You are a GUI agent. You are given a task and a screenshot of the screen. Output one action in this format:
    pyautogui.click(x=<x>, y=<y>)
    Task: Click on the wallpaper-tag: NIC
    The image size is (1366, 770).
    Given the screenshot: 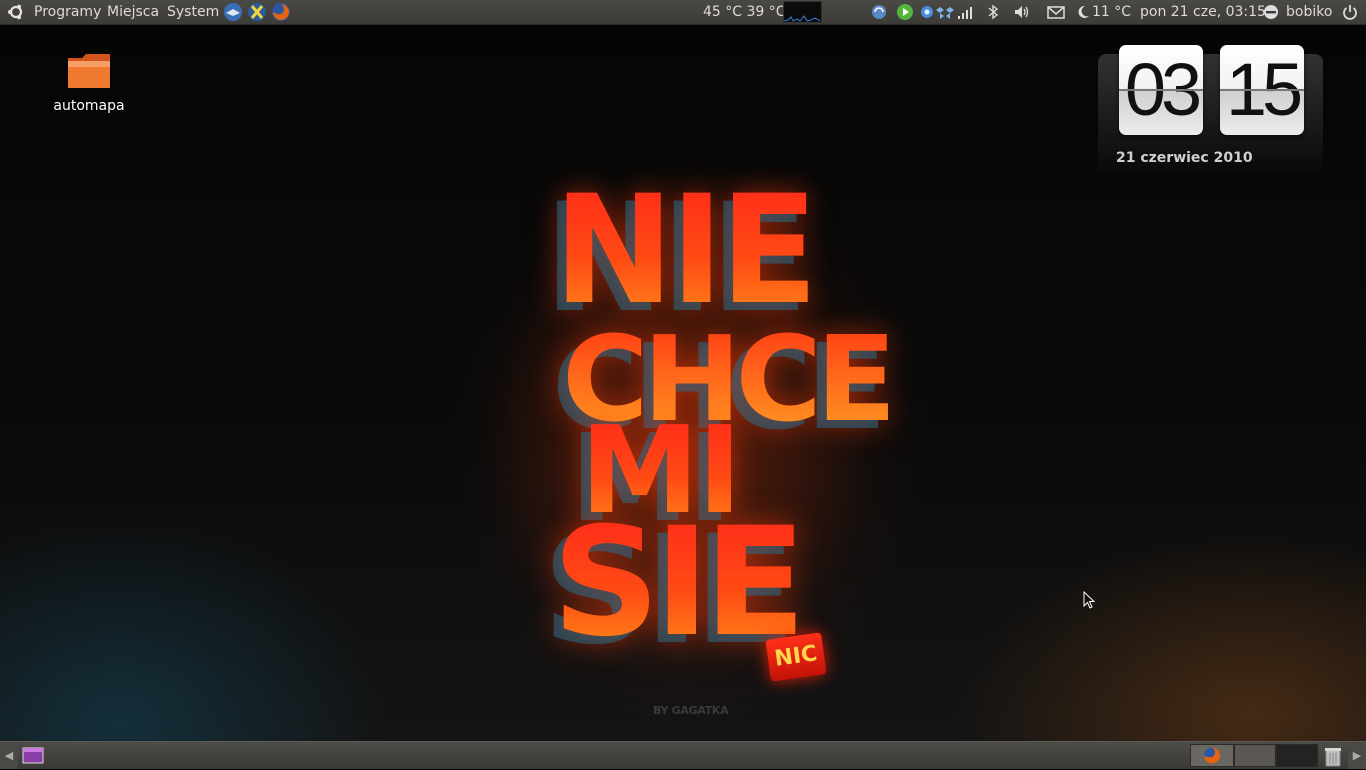 What is the action you would take?
    pyautogui.click(x=796, y=657)
    